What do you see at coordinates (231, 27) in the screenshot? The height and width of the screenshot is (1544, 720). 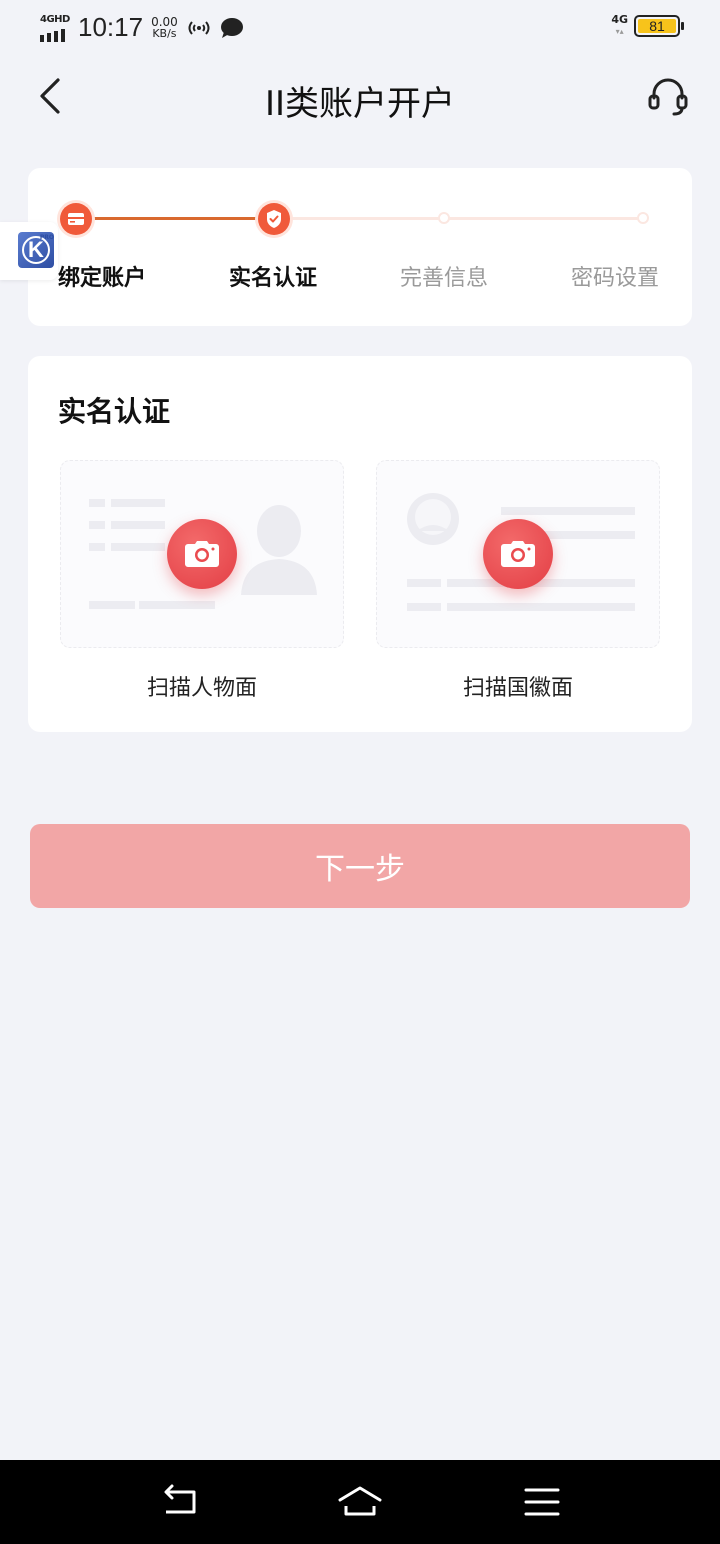 I see `message-icon` at bounding box center [231, 27].